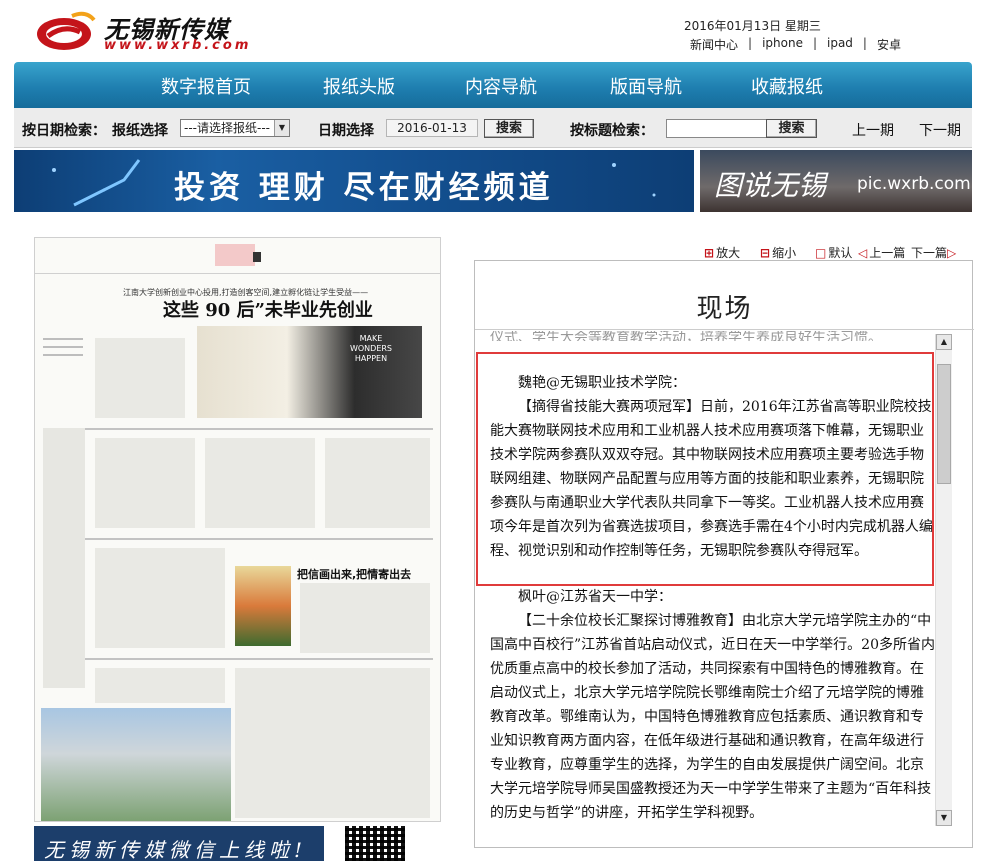 The image size is (984, 861). I want to click on zoom-out-button: ⊟ 缩小, so click(778, 252).